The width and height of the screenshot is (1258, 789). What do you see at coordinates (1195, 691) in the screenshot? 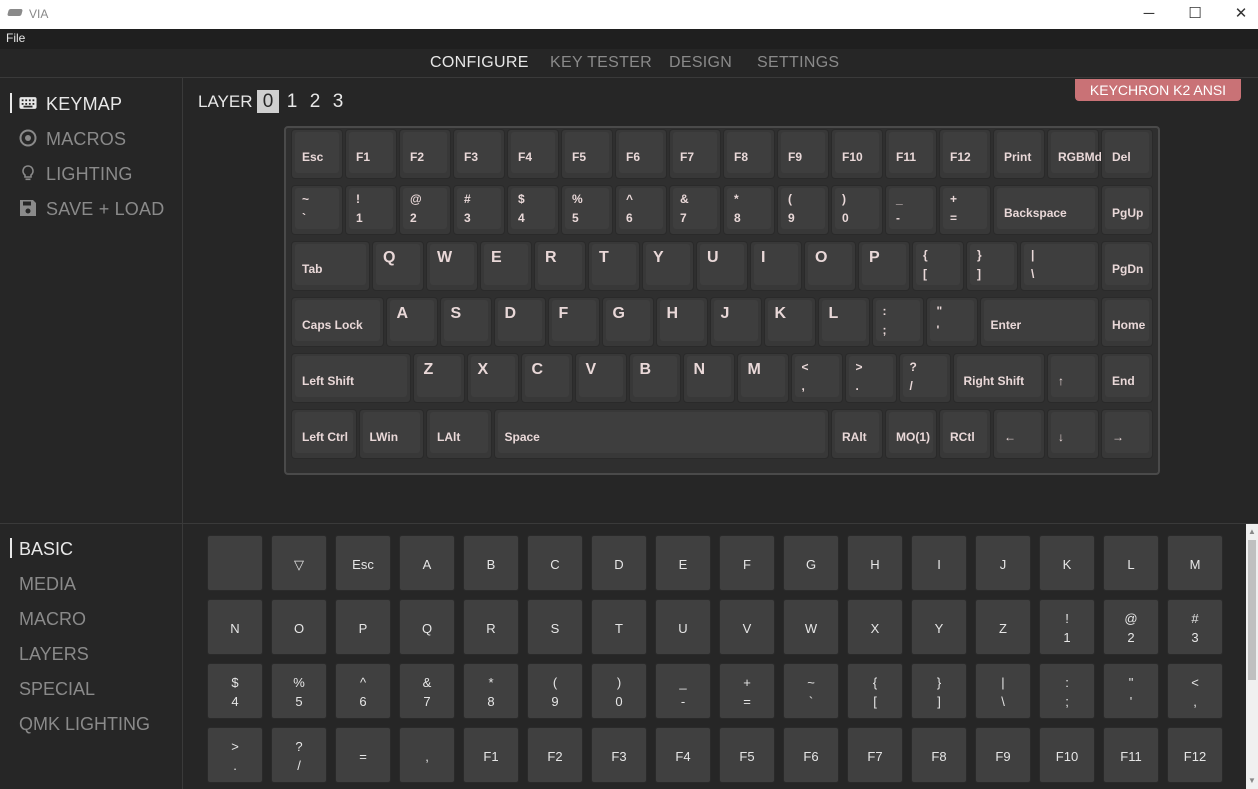
I see `keycode-button: <,` at bounding box center [1195, 691].